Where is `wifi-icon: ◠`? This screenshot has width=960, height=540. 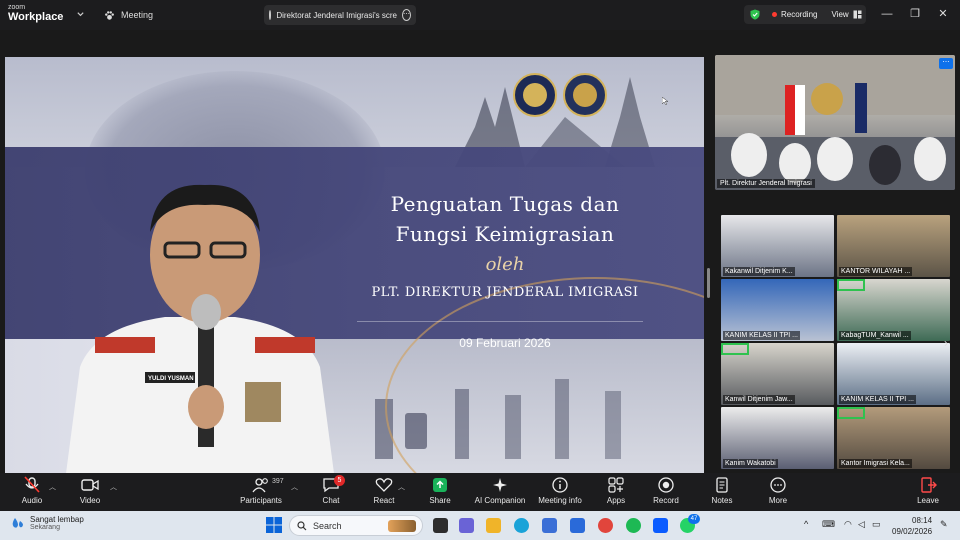
wifi-icon: ◠ is located at coordinates (848, 524).